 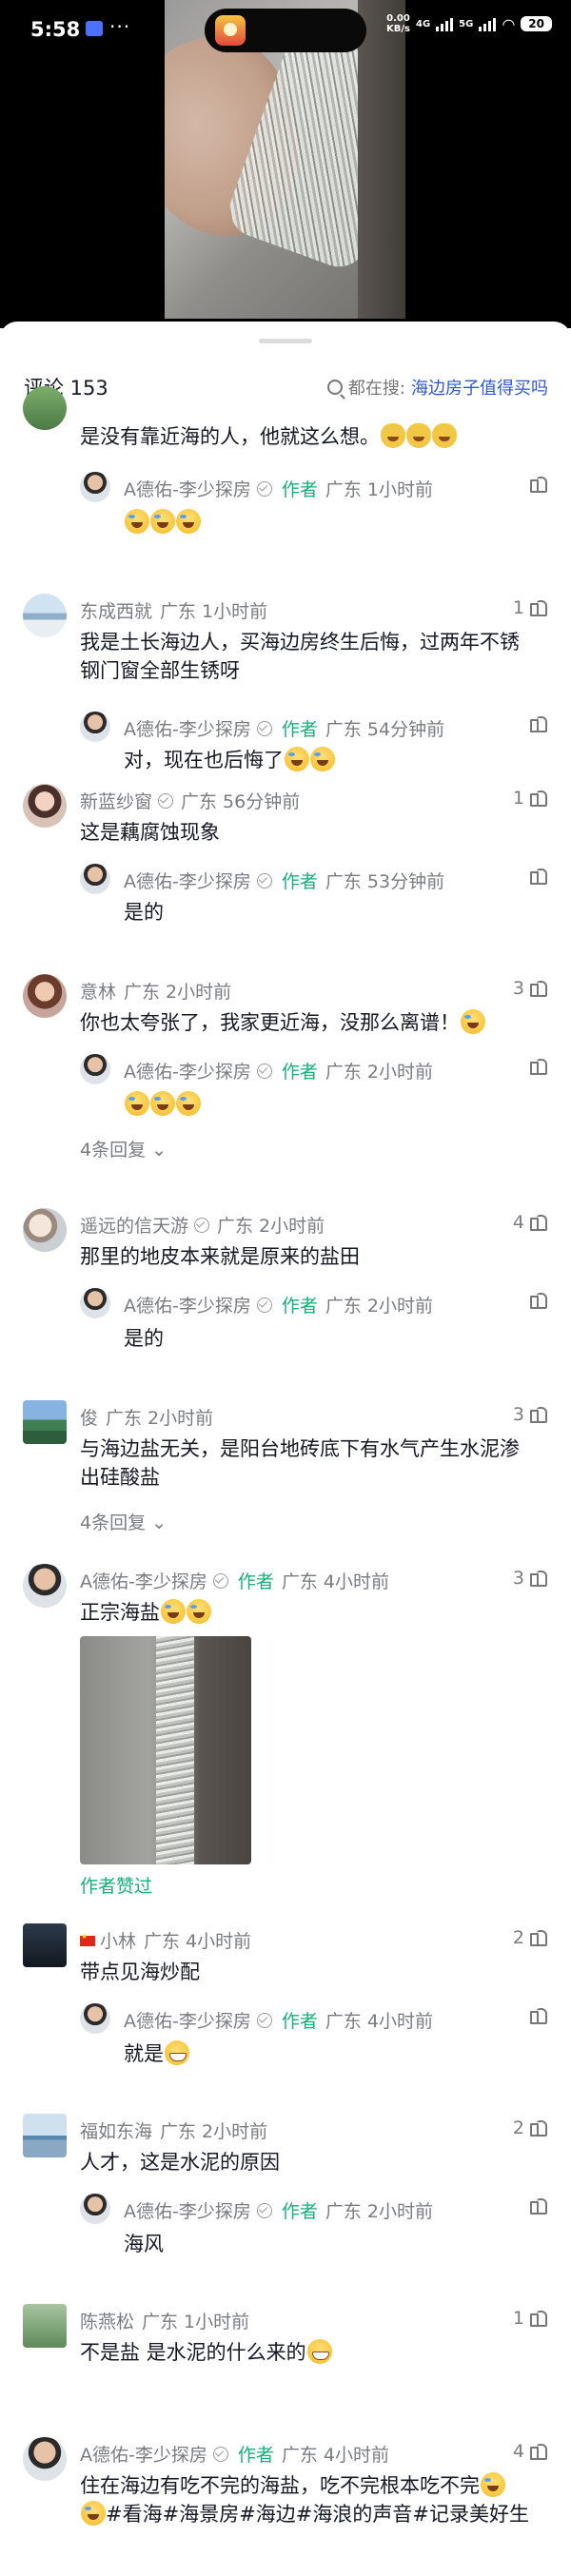 I want to click on like-count: 3, so click(x=518, y=1414).